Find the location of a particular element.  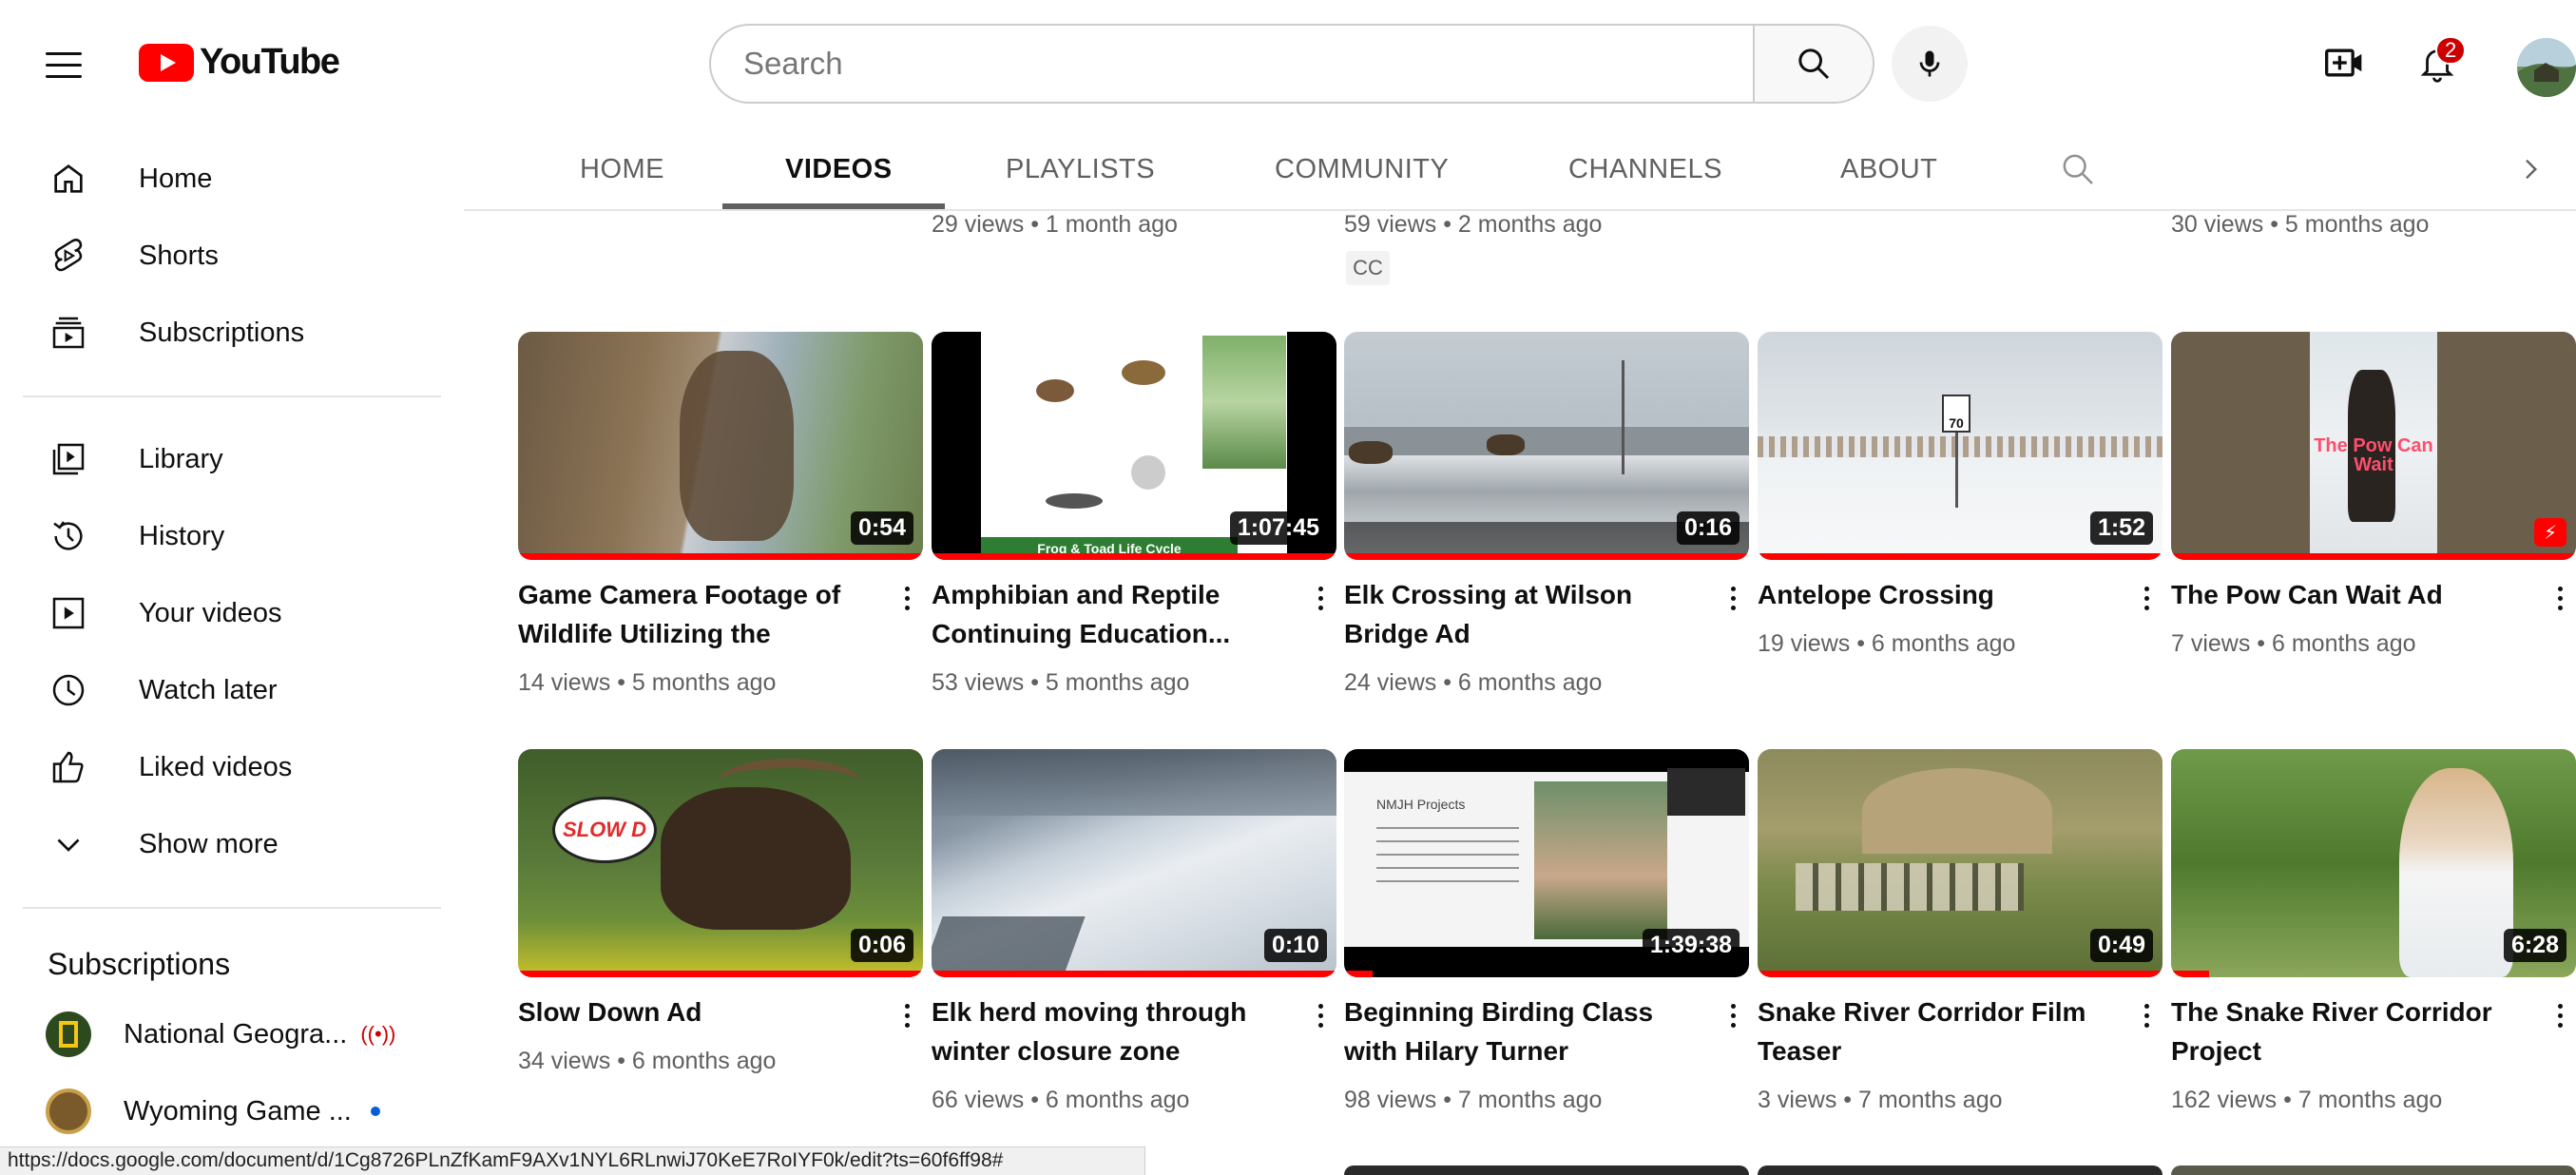

video-thumbnail: The Pow Can Wait ⚡ is located at coordinates (2374, 446).